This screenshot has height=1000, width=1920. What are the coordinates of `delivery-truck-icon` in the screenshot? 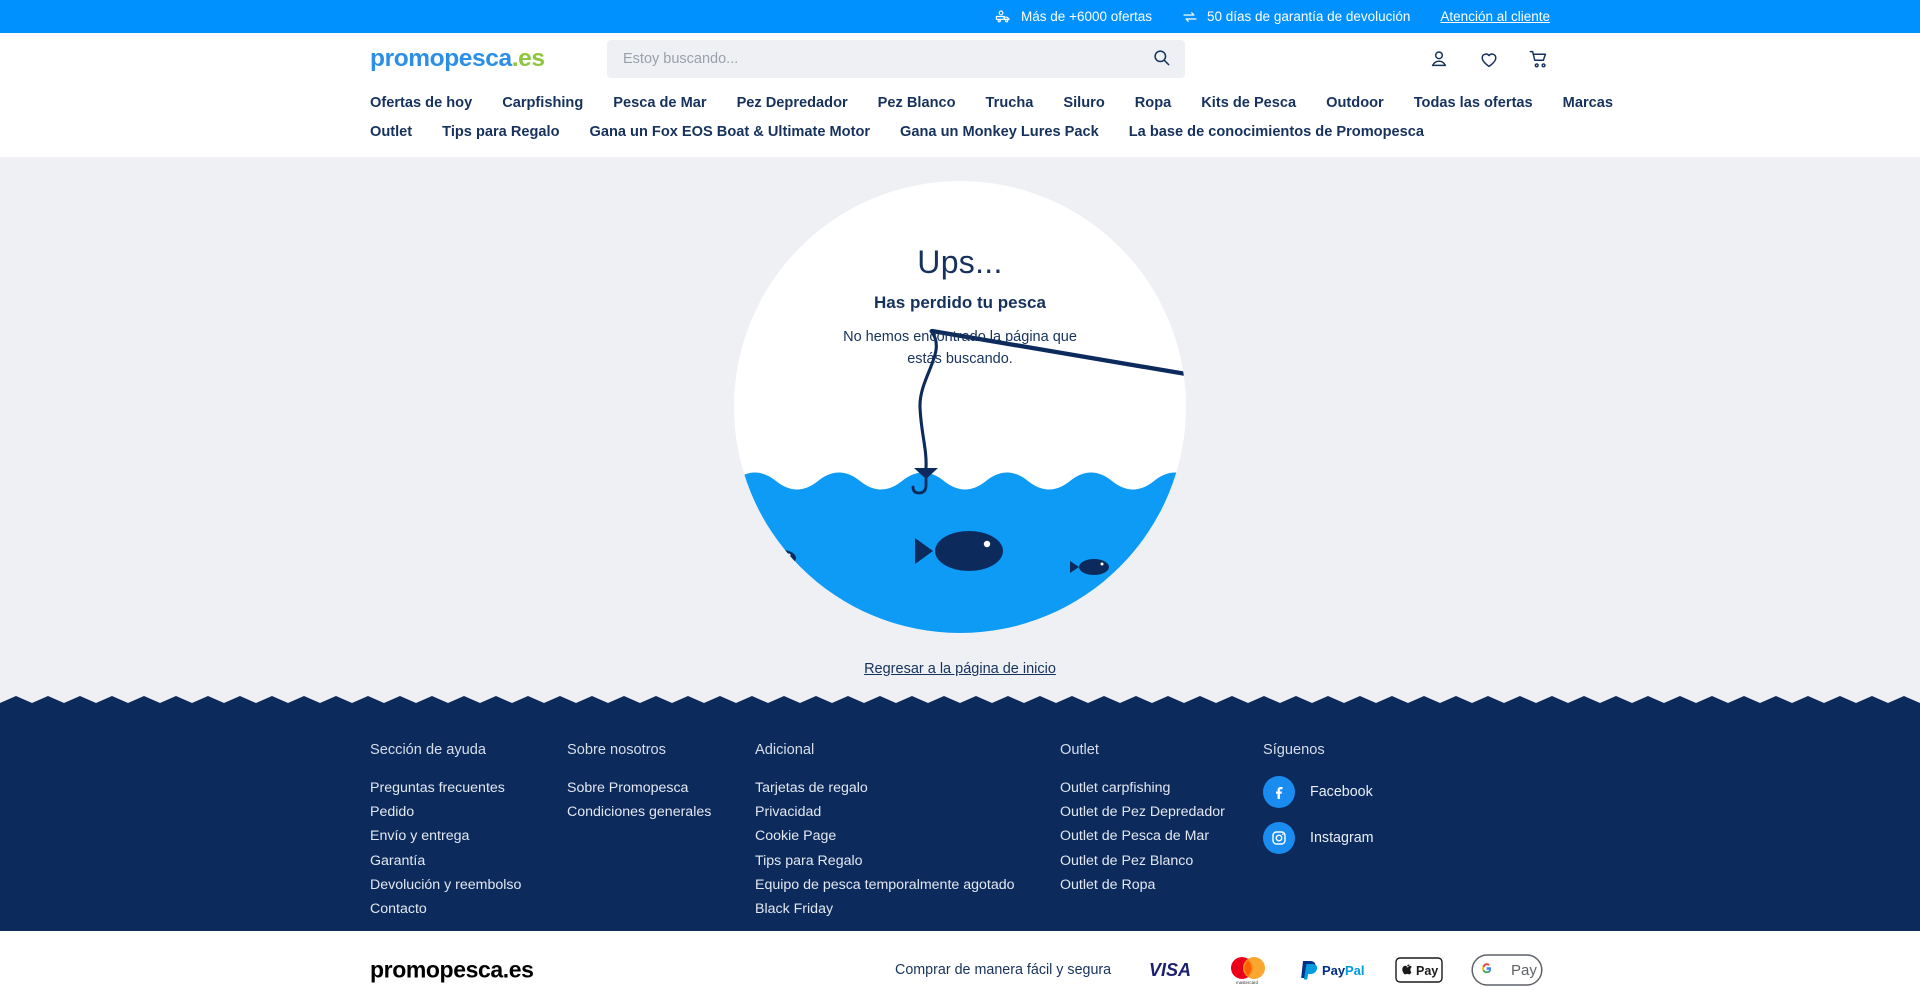 It's located at (1003, 16).